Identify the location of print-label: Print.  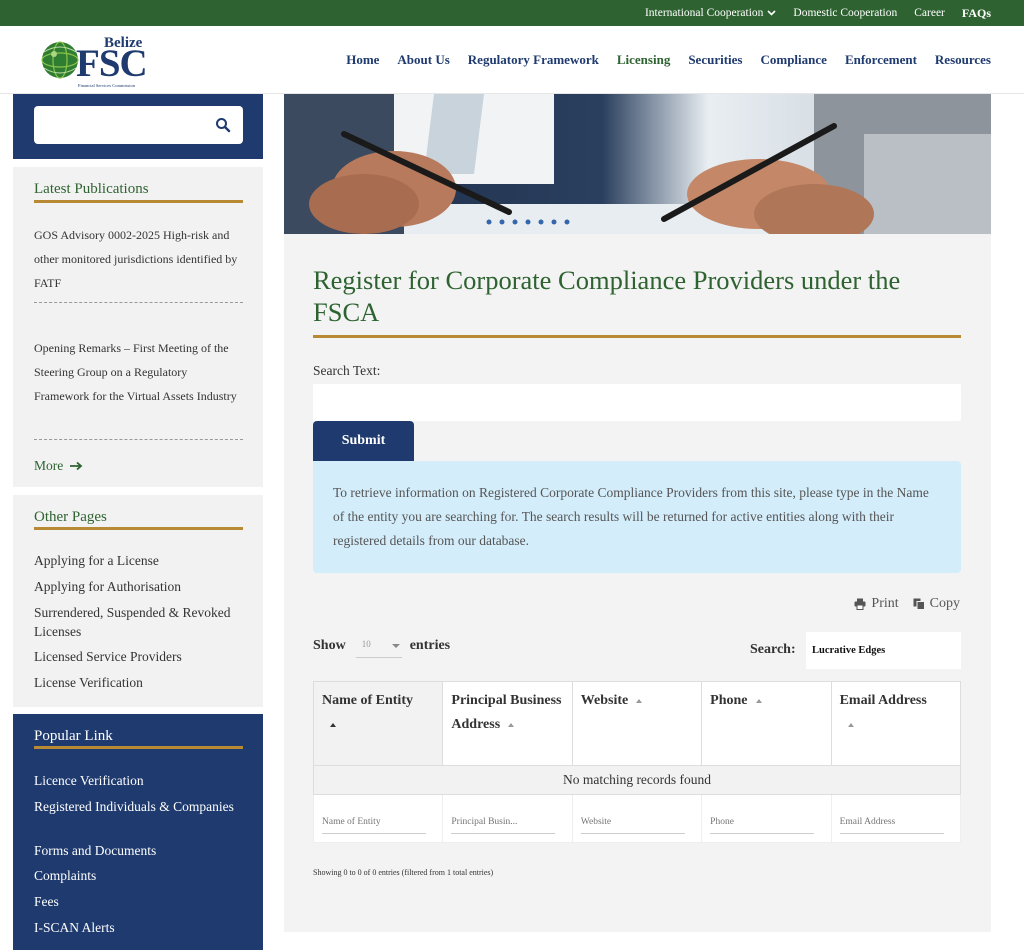
(885, 603).